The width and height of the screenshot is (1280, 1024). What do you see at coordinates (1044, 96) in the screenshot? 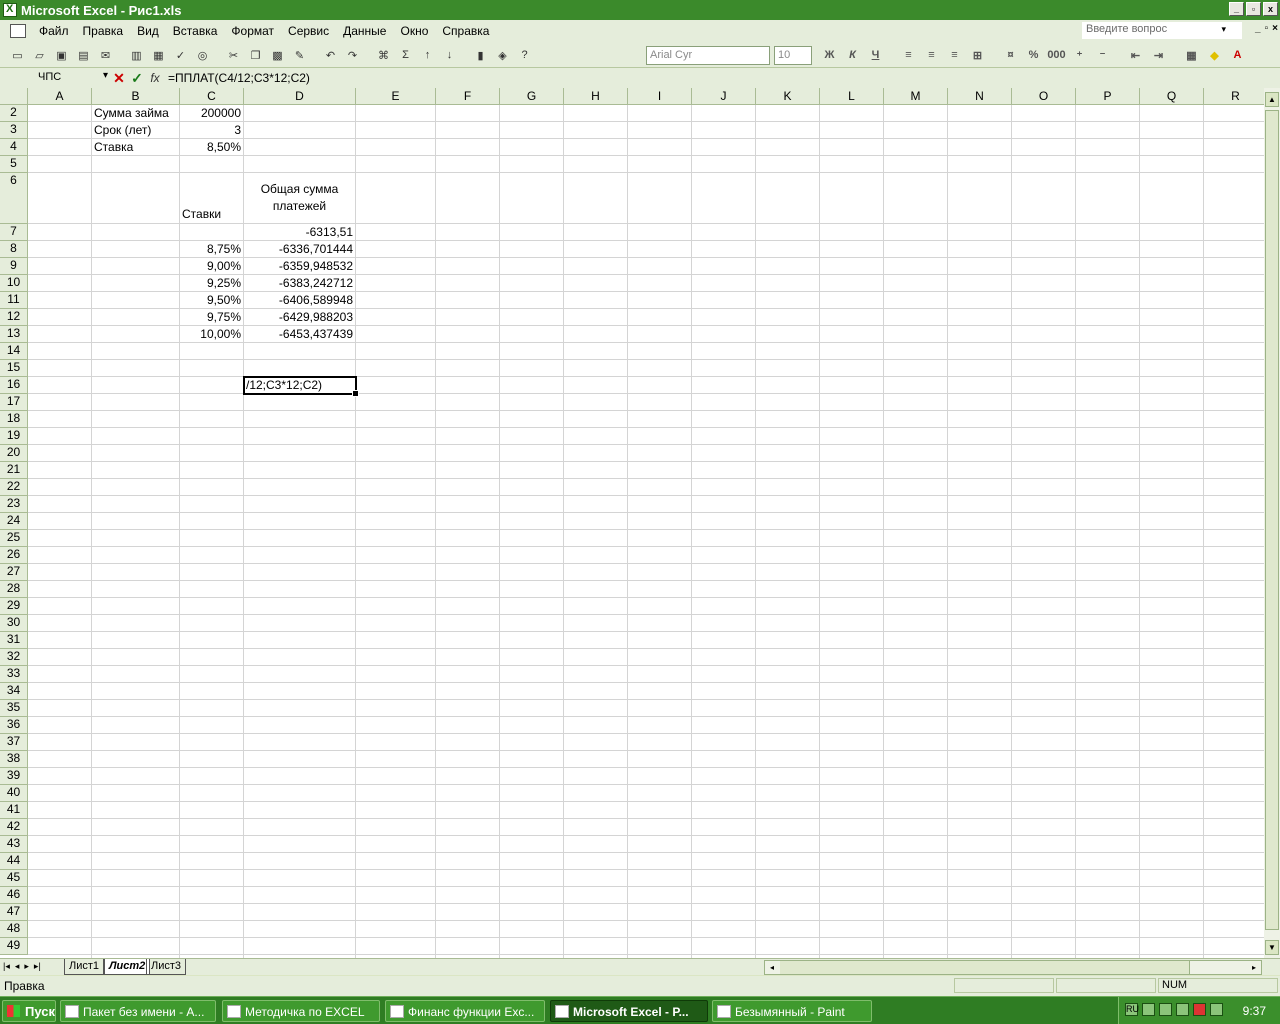
I see `column-header-o: O` at bounding box center [1044, 96].